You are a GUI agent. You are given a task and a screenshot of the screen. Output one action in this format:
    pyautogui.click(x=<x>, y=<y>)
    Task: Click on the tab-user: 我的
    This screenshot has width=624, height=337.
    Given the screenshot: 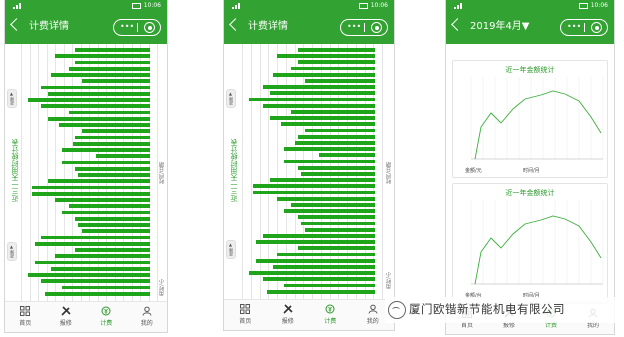 What is the action you would take?
    pyautogui.click(x=147, y=317)
    